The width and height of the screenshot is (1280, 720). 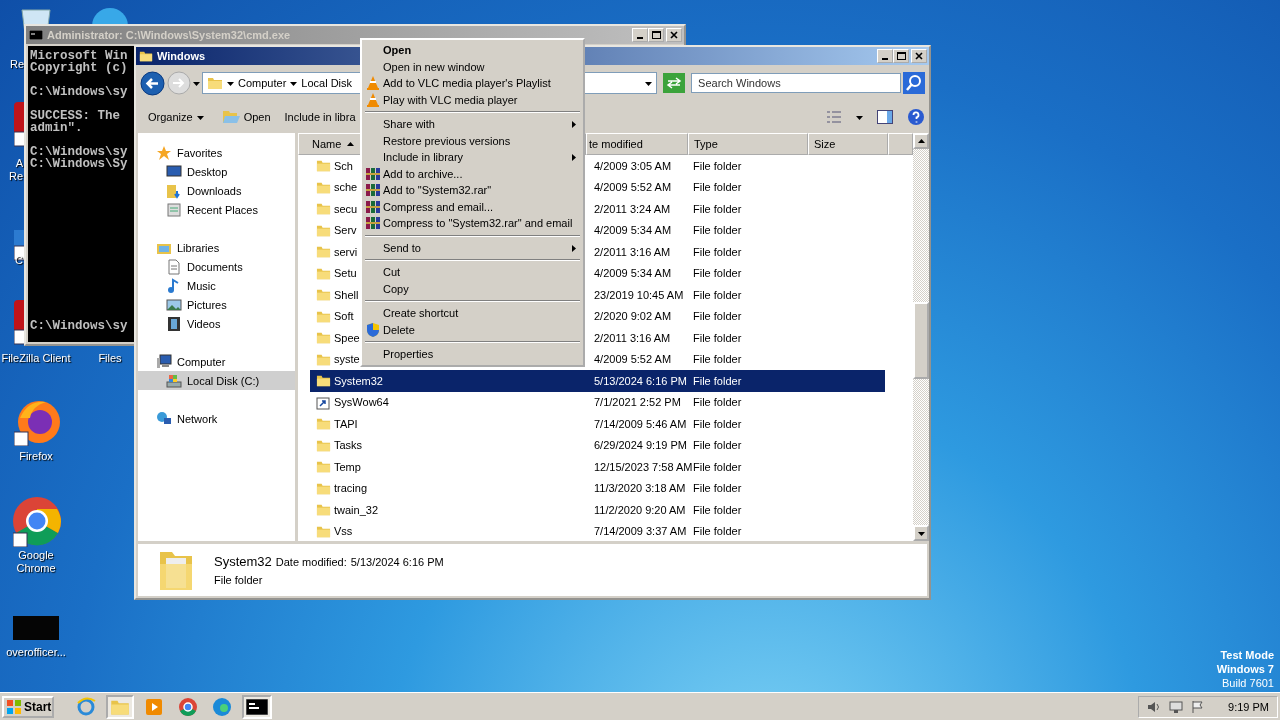 I want to click on file-name: TAPI, so click(x=346, y=423).